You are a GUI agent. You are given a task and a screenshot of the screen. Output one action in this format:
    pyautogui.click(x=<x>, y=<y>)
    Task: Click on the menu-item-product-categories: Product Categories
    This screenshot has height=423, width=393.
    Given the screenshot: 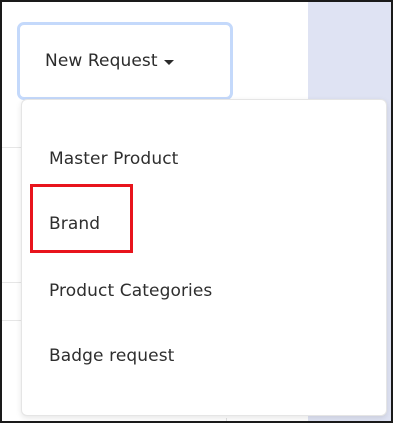 What is the action you would take?
    pyautogui.click(x=130, y=291)
    